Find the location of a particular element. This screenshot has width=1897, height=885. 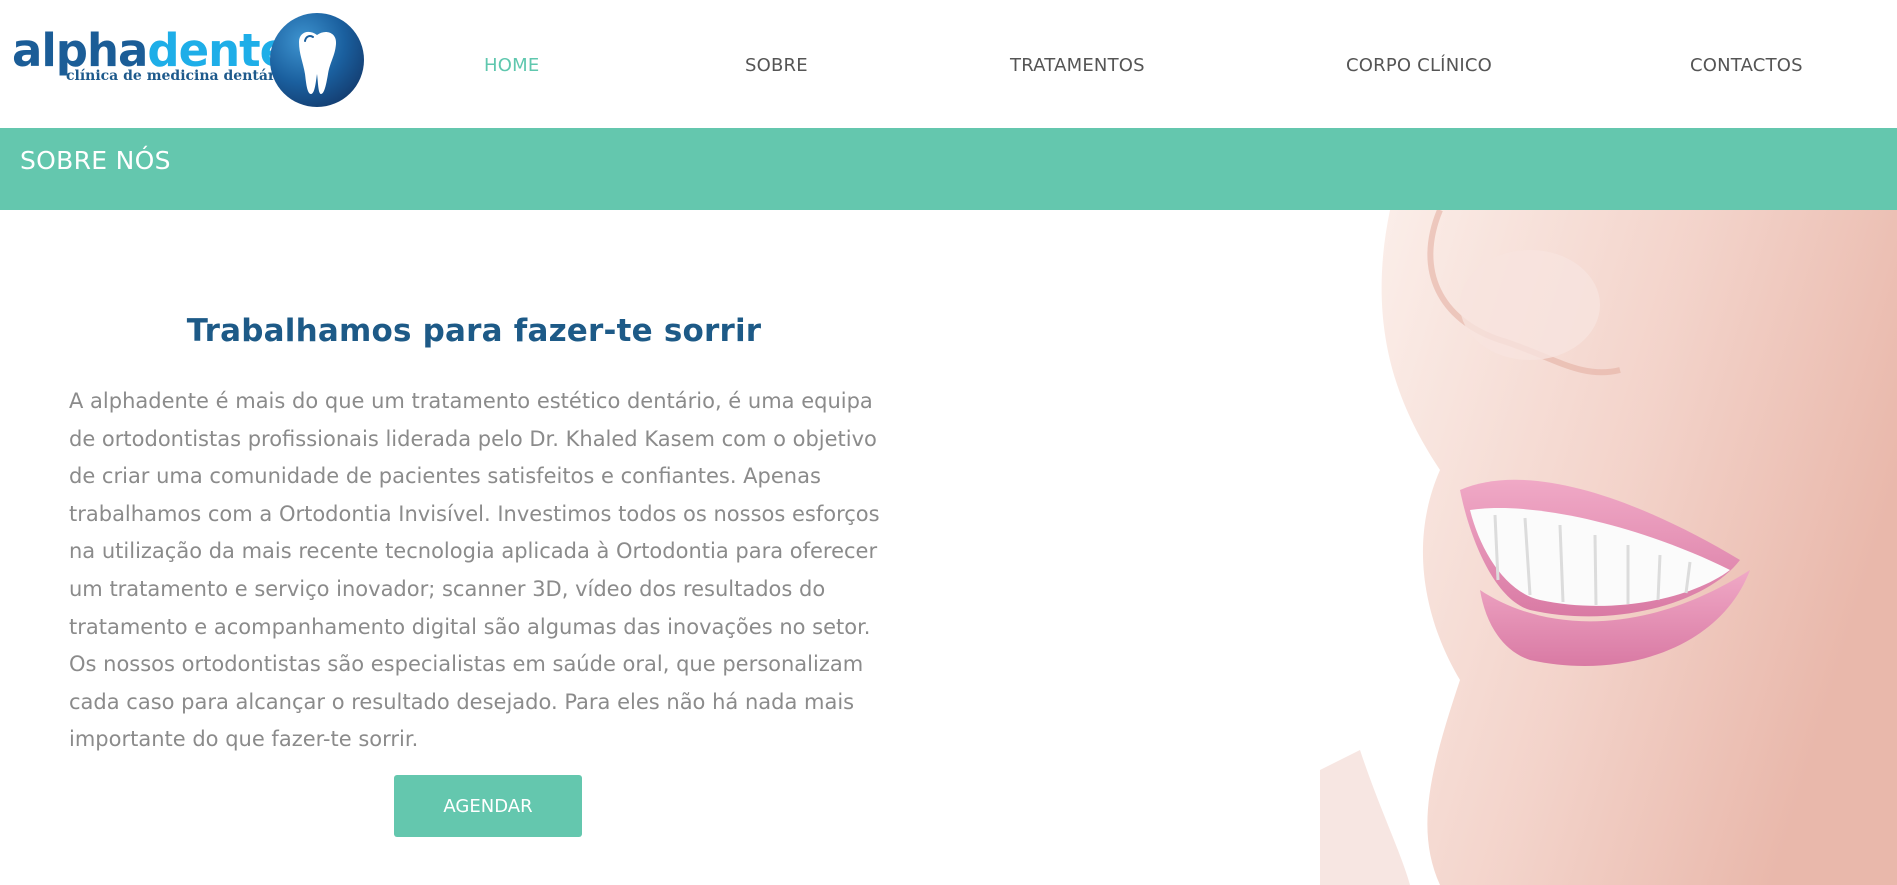

nav-tratamentos: TRATAMENTOS is located at coordinates (1077, 65).